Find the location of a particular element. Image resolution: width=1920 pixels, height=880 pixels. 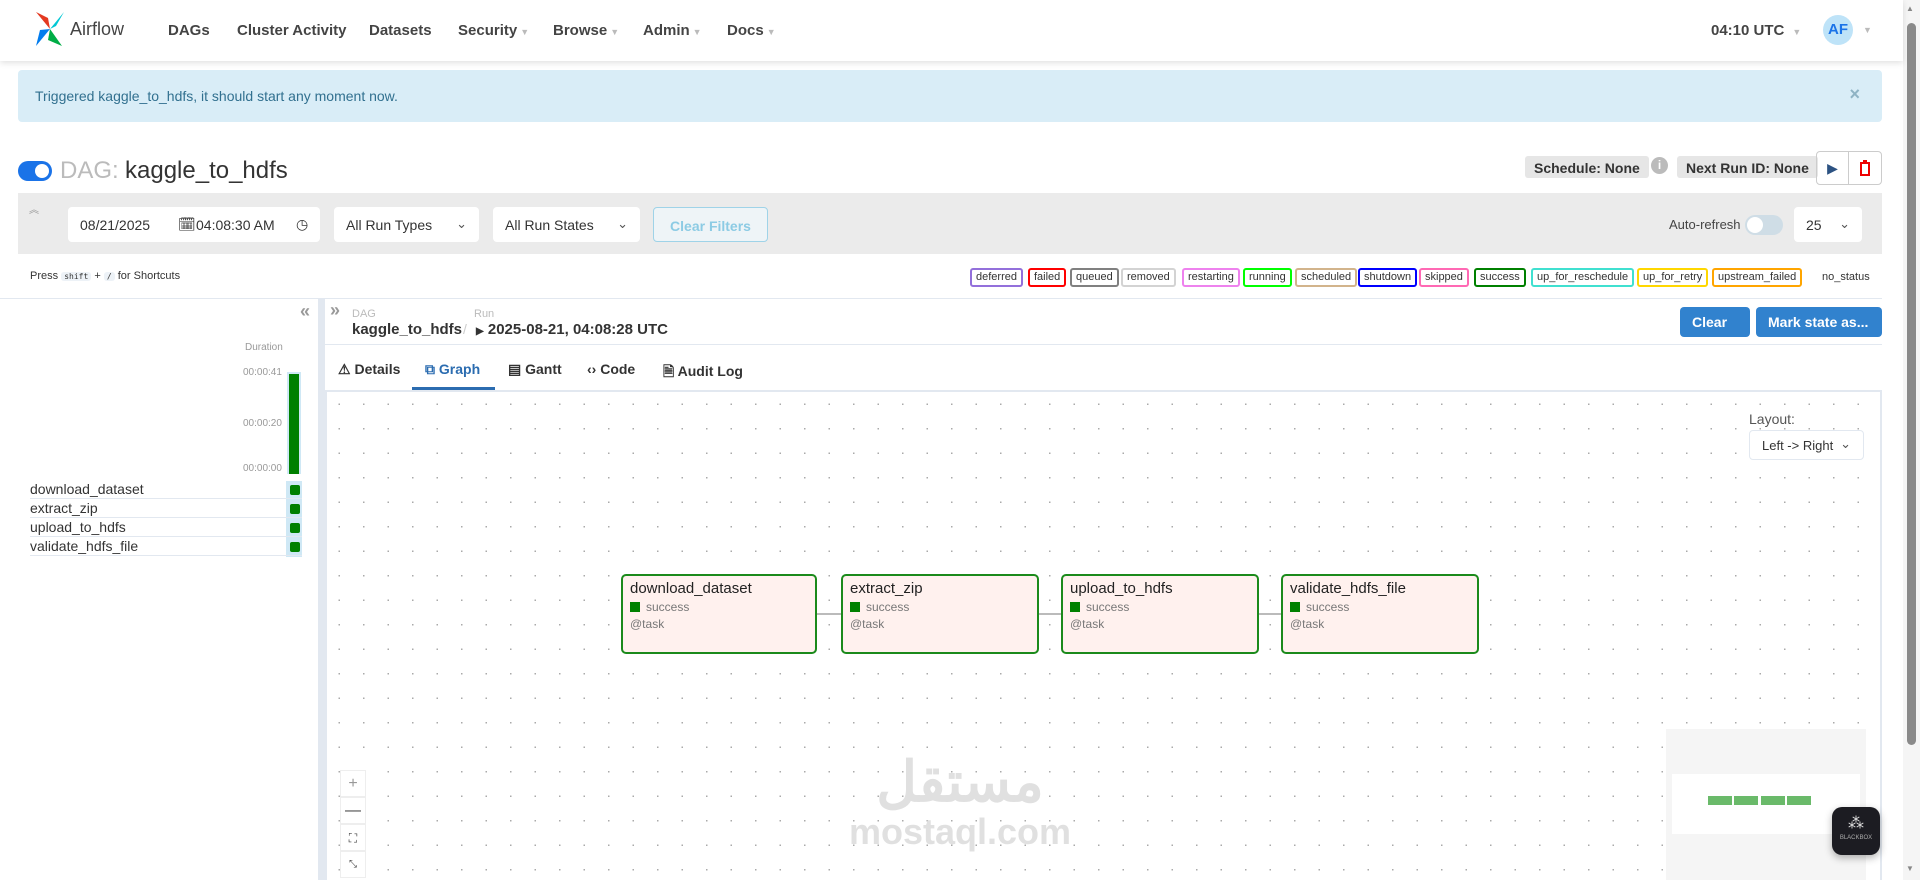

task-row: upload_to_hdfs is located at coordinates (166, 527).